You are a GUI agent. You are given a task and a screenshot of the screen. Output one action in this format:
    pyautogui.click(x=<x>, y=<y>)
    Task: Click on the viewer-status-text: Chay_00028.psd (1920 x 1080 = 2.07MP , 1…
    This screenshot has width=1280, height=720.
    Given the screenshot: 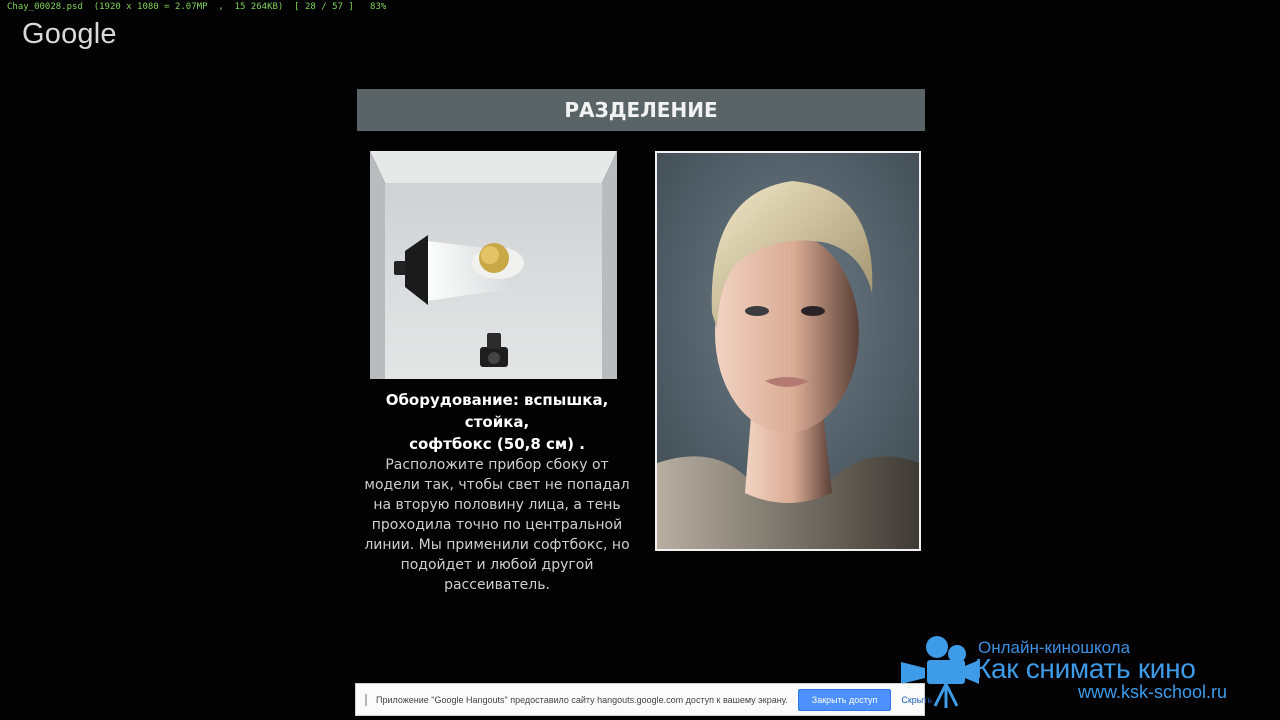 What is the action you would take?
    pyautogui.click(x=197, y=7)
    